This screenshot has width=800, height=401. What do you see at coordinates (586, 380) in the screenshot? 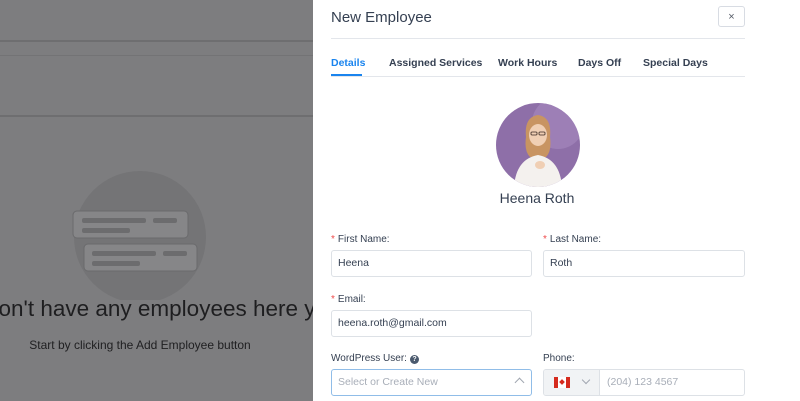
I see `chevron-down-icon` at bounding box center [586, 380].